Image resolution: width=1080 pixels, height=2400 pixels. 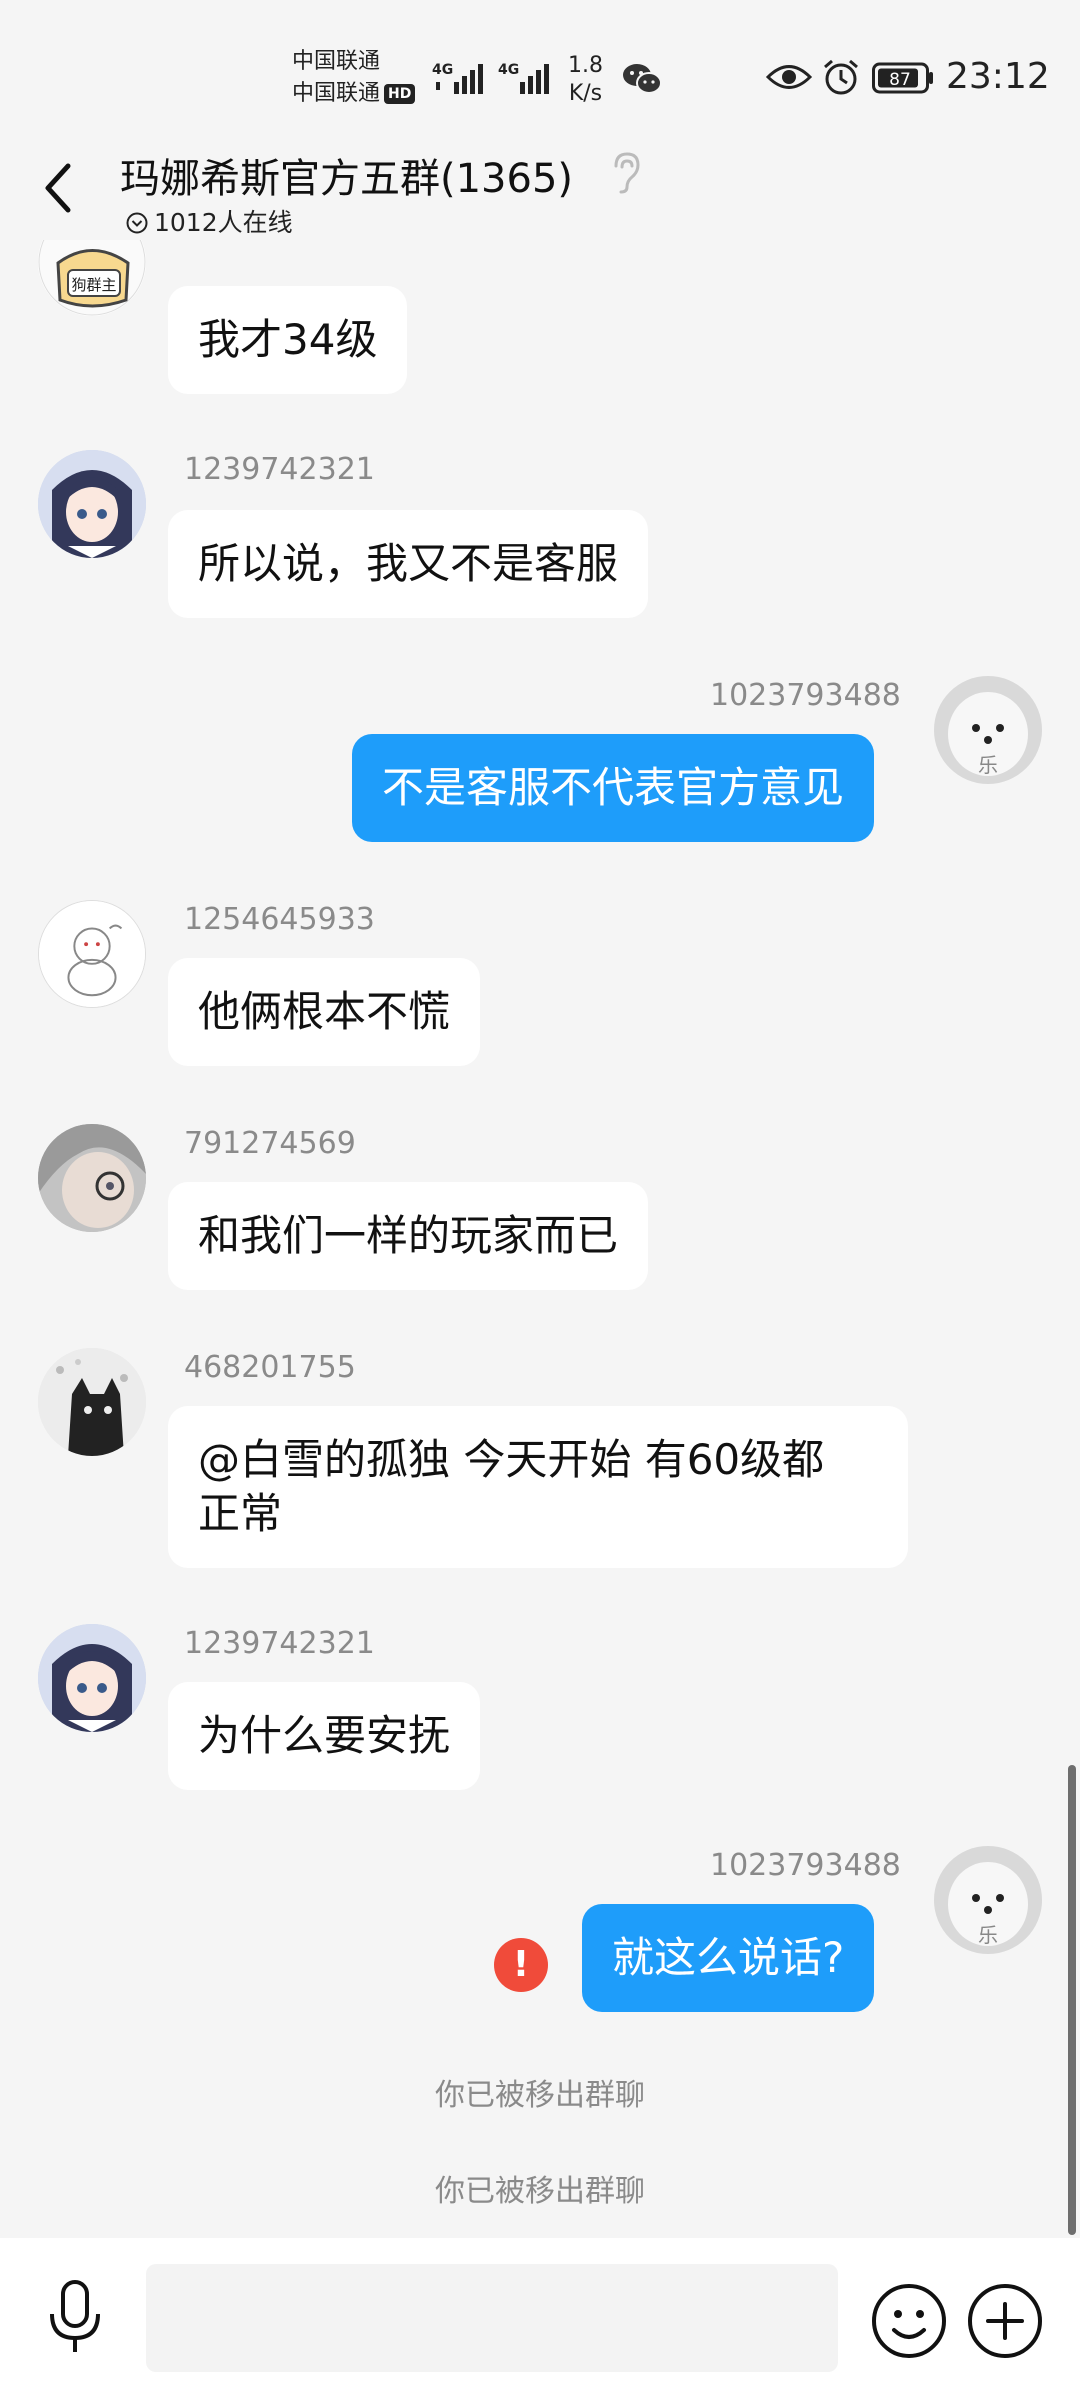 What do you see at coordinates (492, 2318) in the screenshot?
I see `message-input` at bounding box center [492, 2318].